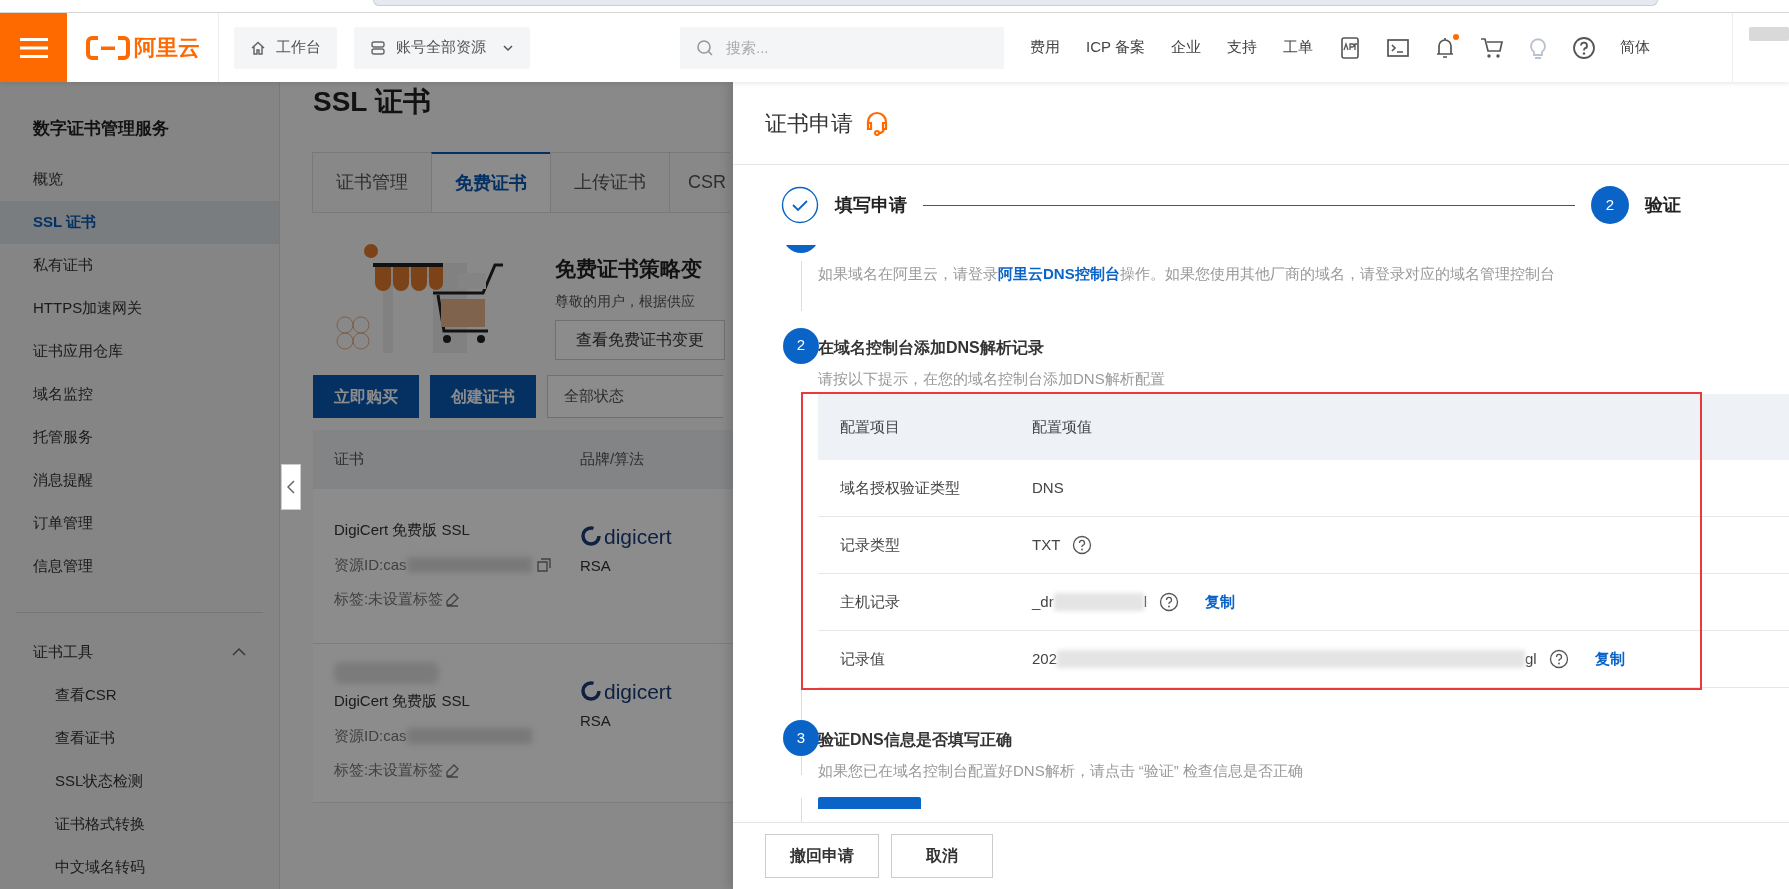  What do you see at coordinates (139, 351) in the screenshot?
I see `sidebar-item: 证书应用仓库` at bounding box center [139, 351].